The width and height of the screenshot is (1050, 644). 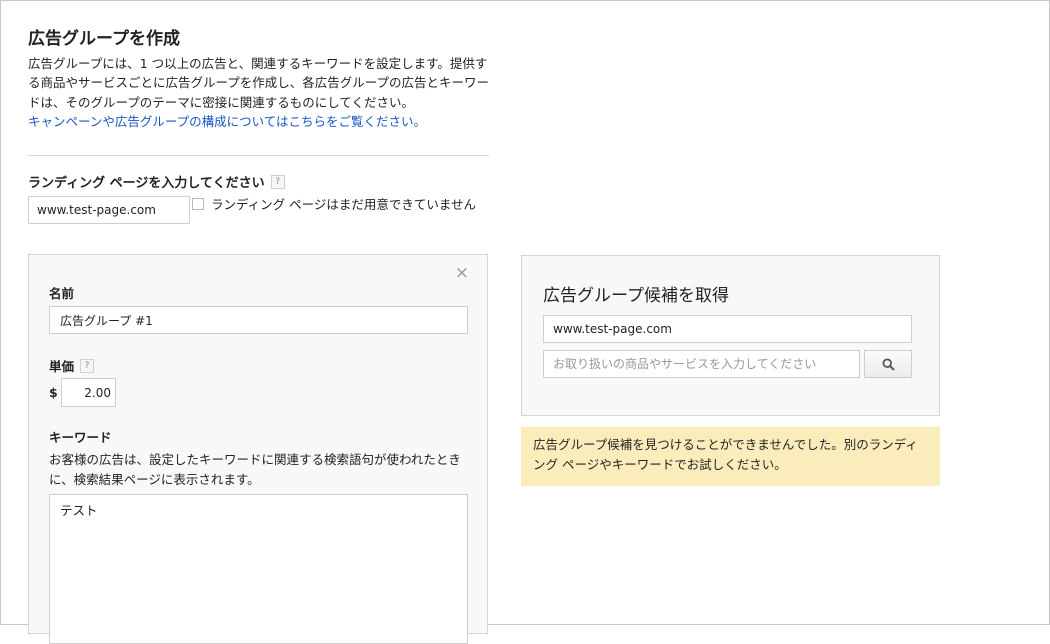 I want to click on landing-page-label: ランディング ページを入力してください ?, so click(x=156, y=181).